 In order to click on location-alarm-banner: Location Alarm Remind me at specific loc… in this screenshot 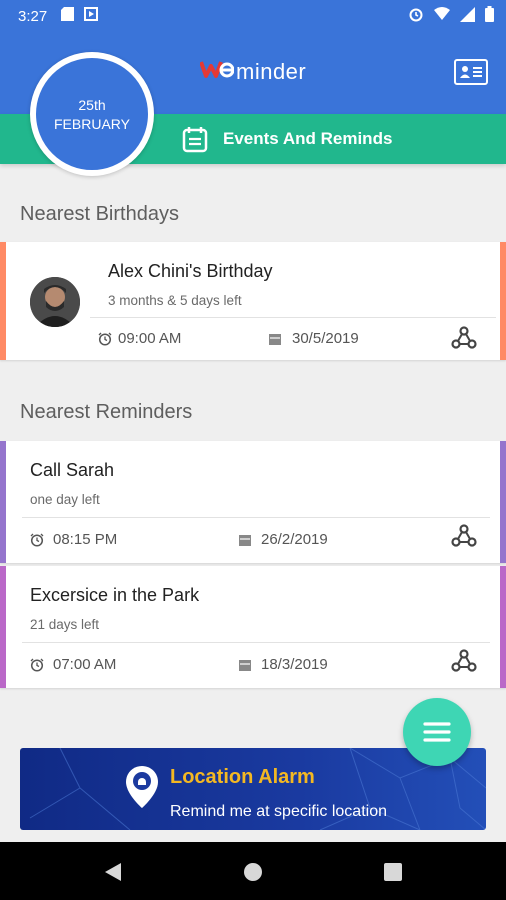, I will do `click(253, 789)`.